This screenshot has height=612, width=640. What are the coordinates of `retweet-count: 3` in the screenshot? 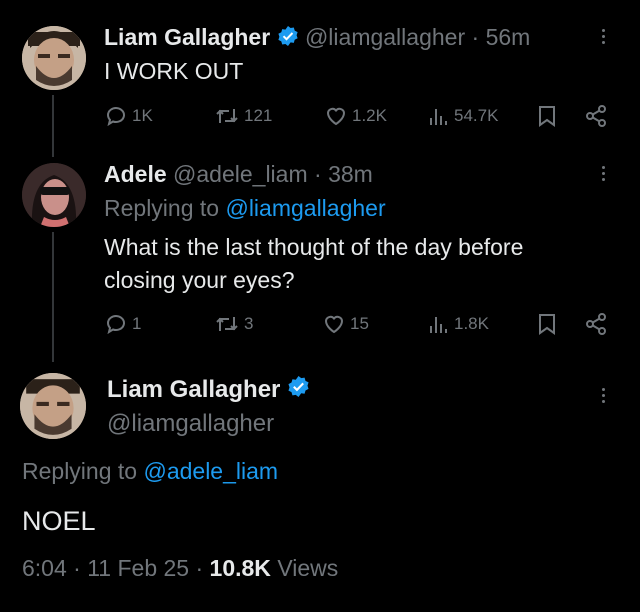 It's located at (249, 323).